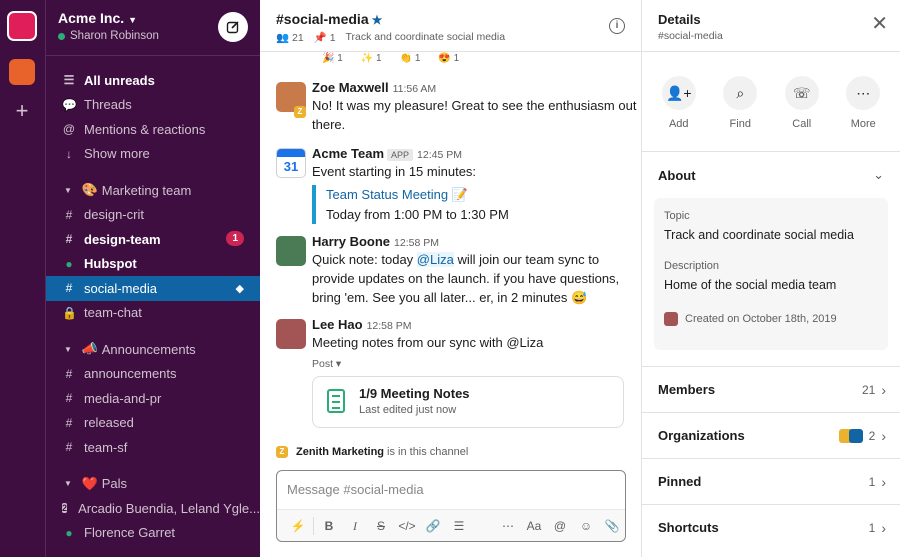  I want to click on post-label: Post ▾, so click(476, 364).